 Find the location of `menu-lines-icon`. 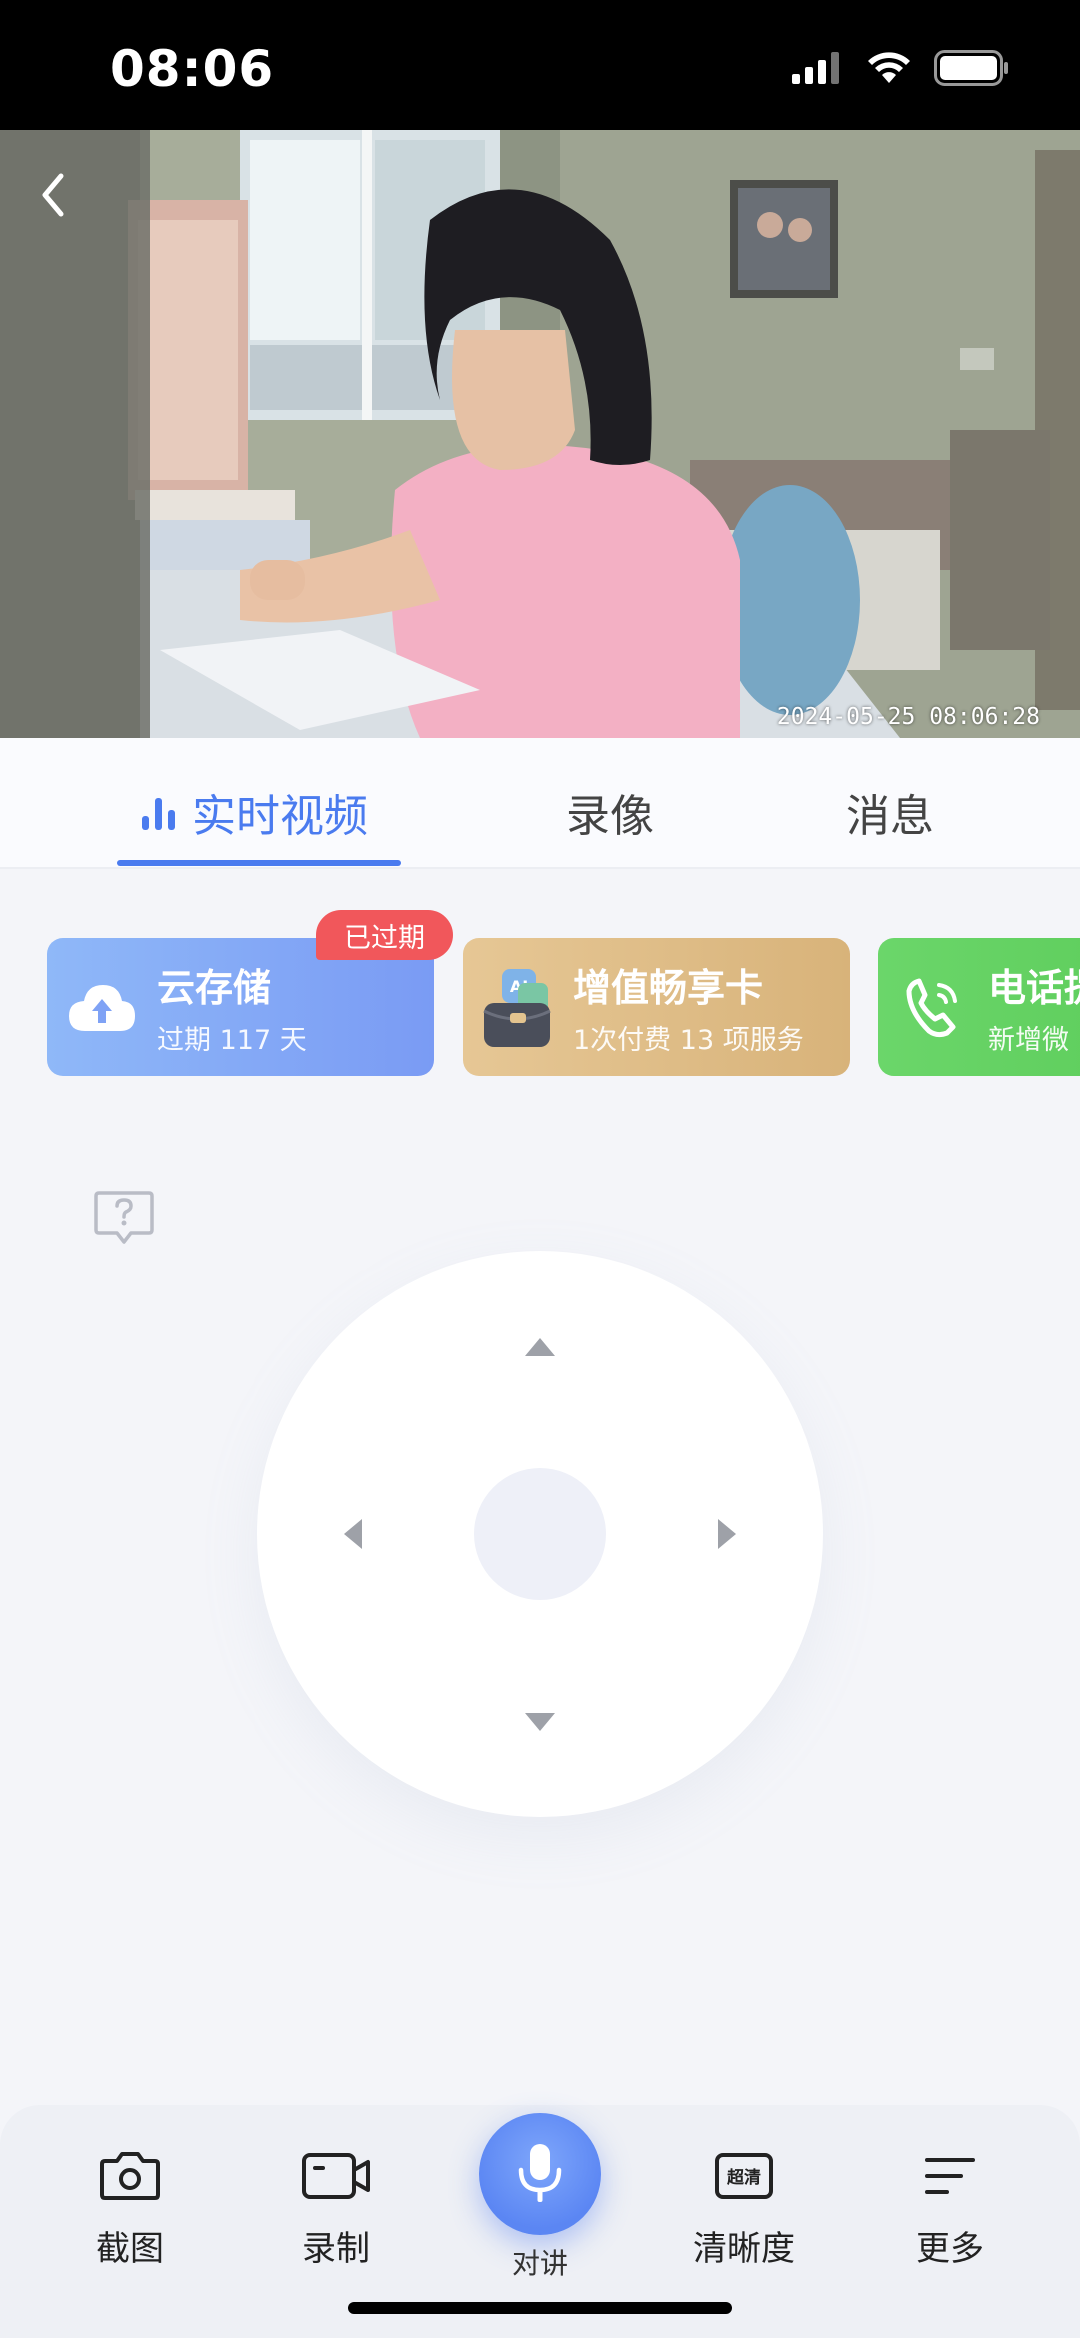

menu-lines-icon is located at coordinates (950, 2176).